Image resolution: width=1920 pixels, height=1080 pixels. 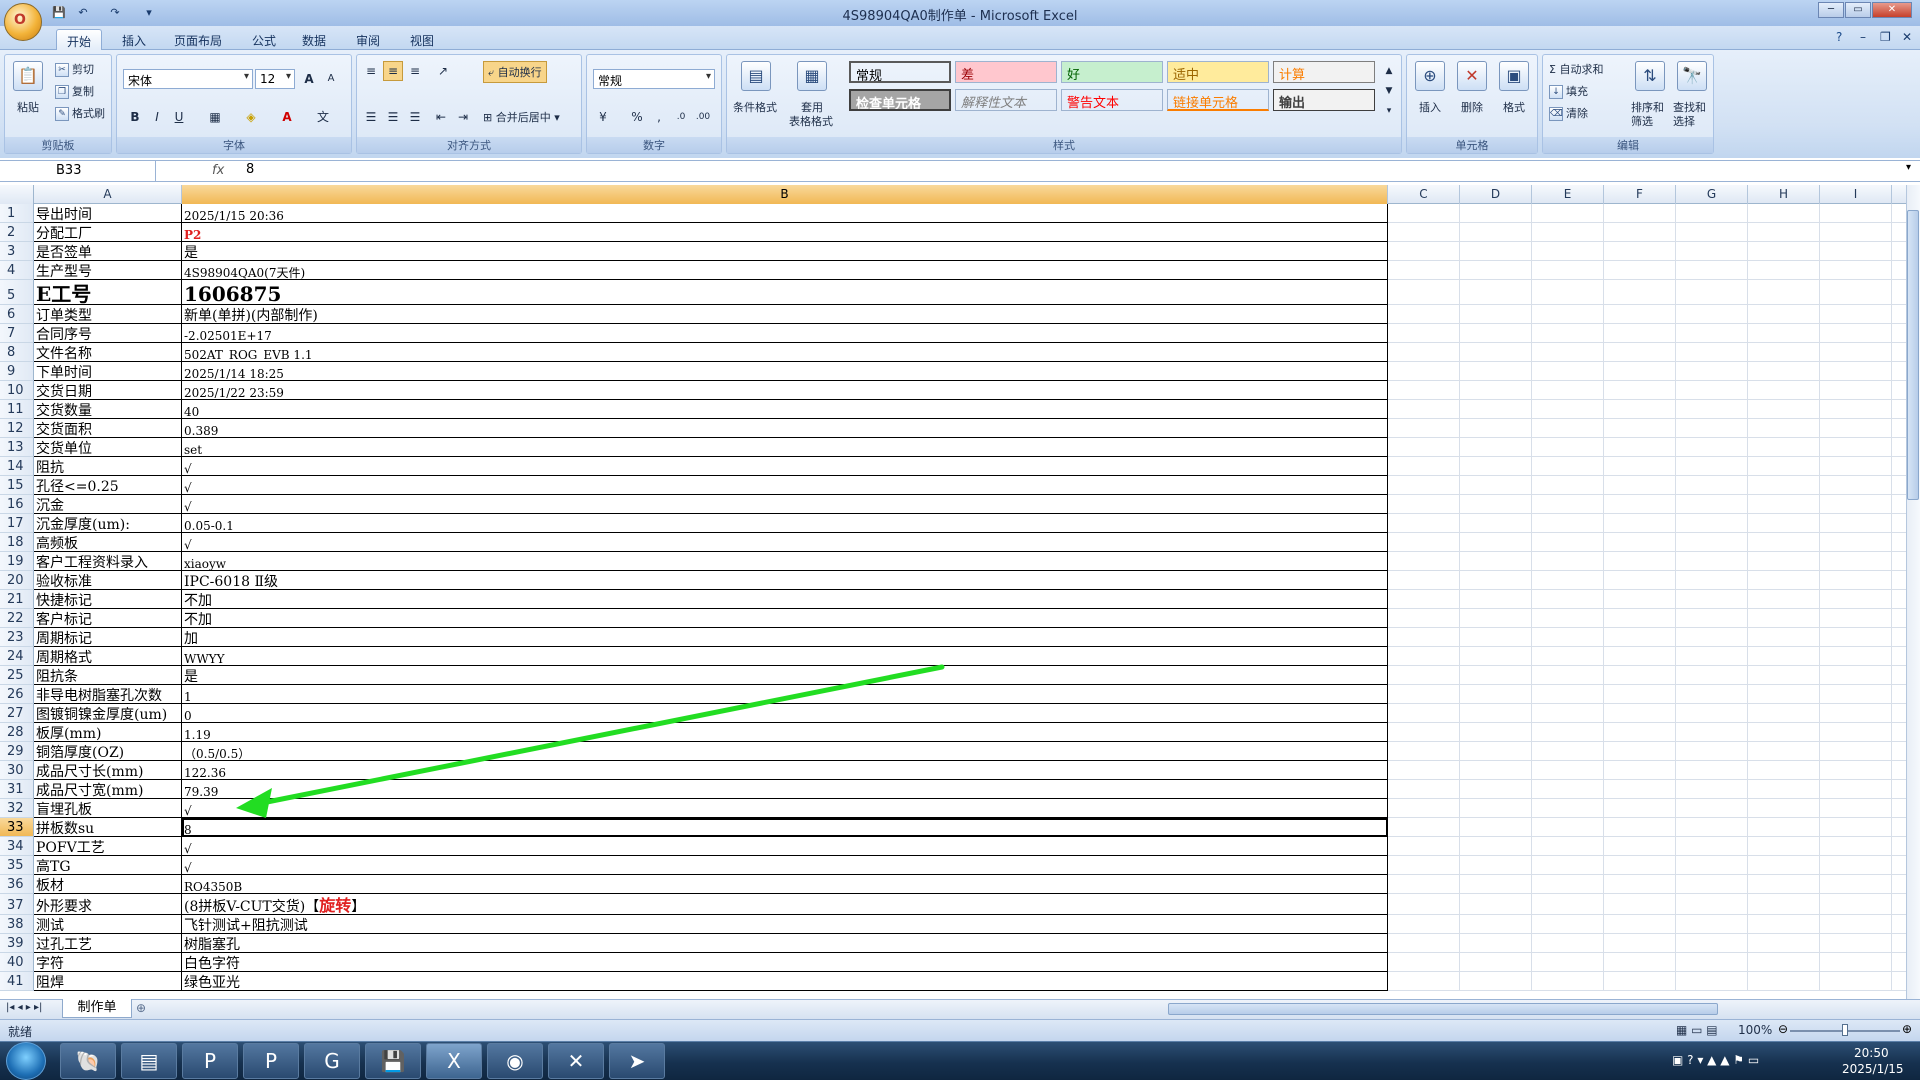 I want to click on font-name-select: 宋体, so click(x=188, y=79).